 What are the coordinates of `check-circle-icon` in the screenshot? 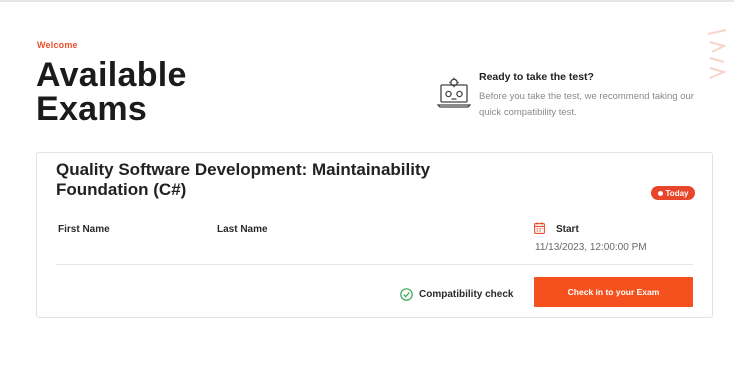 It's located at (406, 294).